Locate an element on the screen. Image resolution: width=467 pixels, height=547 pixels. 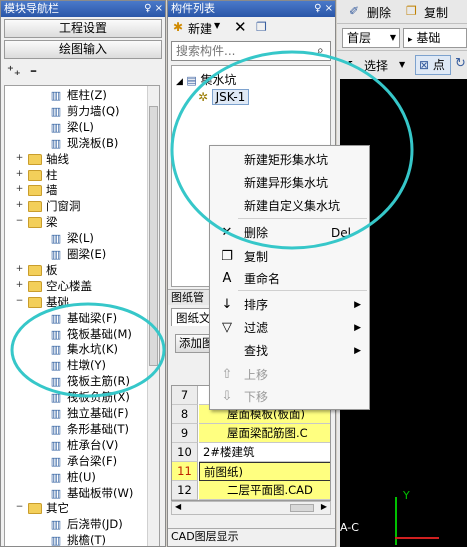
highlight-ellipse-left is located at coordinates (88, 350).